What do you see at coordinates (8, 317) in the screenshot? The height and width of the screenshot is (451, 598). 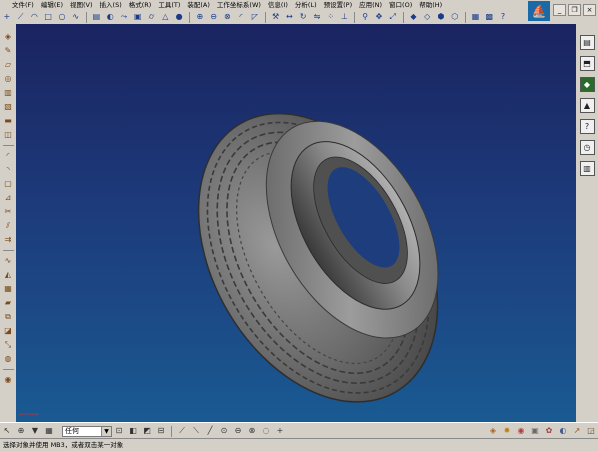 I see `sew-icon: ⧉` at bounding box center [8, 317].